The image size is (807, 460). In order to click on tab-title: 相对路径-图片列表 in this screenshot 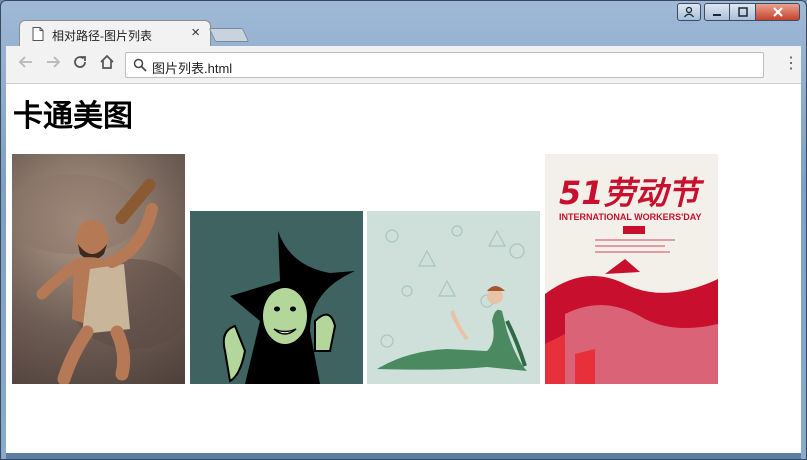, I will do `click(102, 36)`.